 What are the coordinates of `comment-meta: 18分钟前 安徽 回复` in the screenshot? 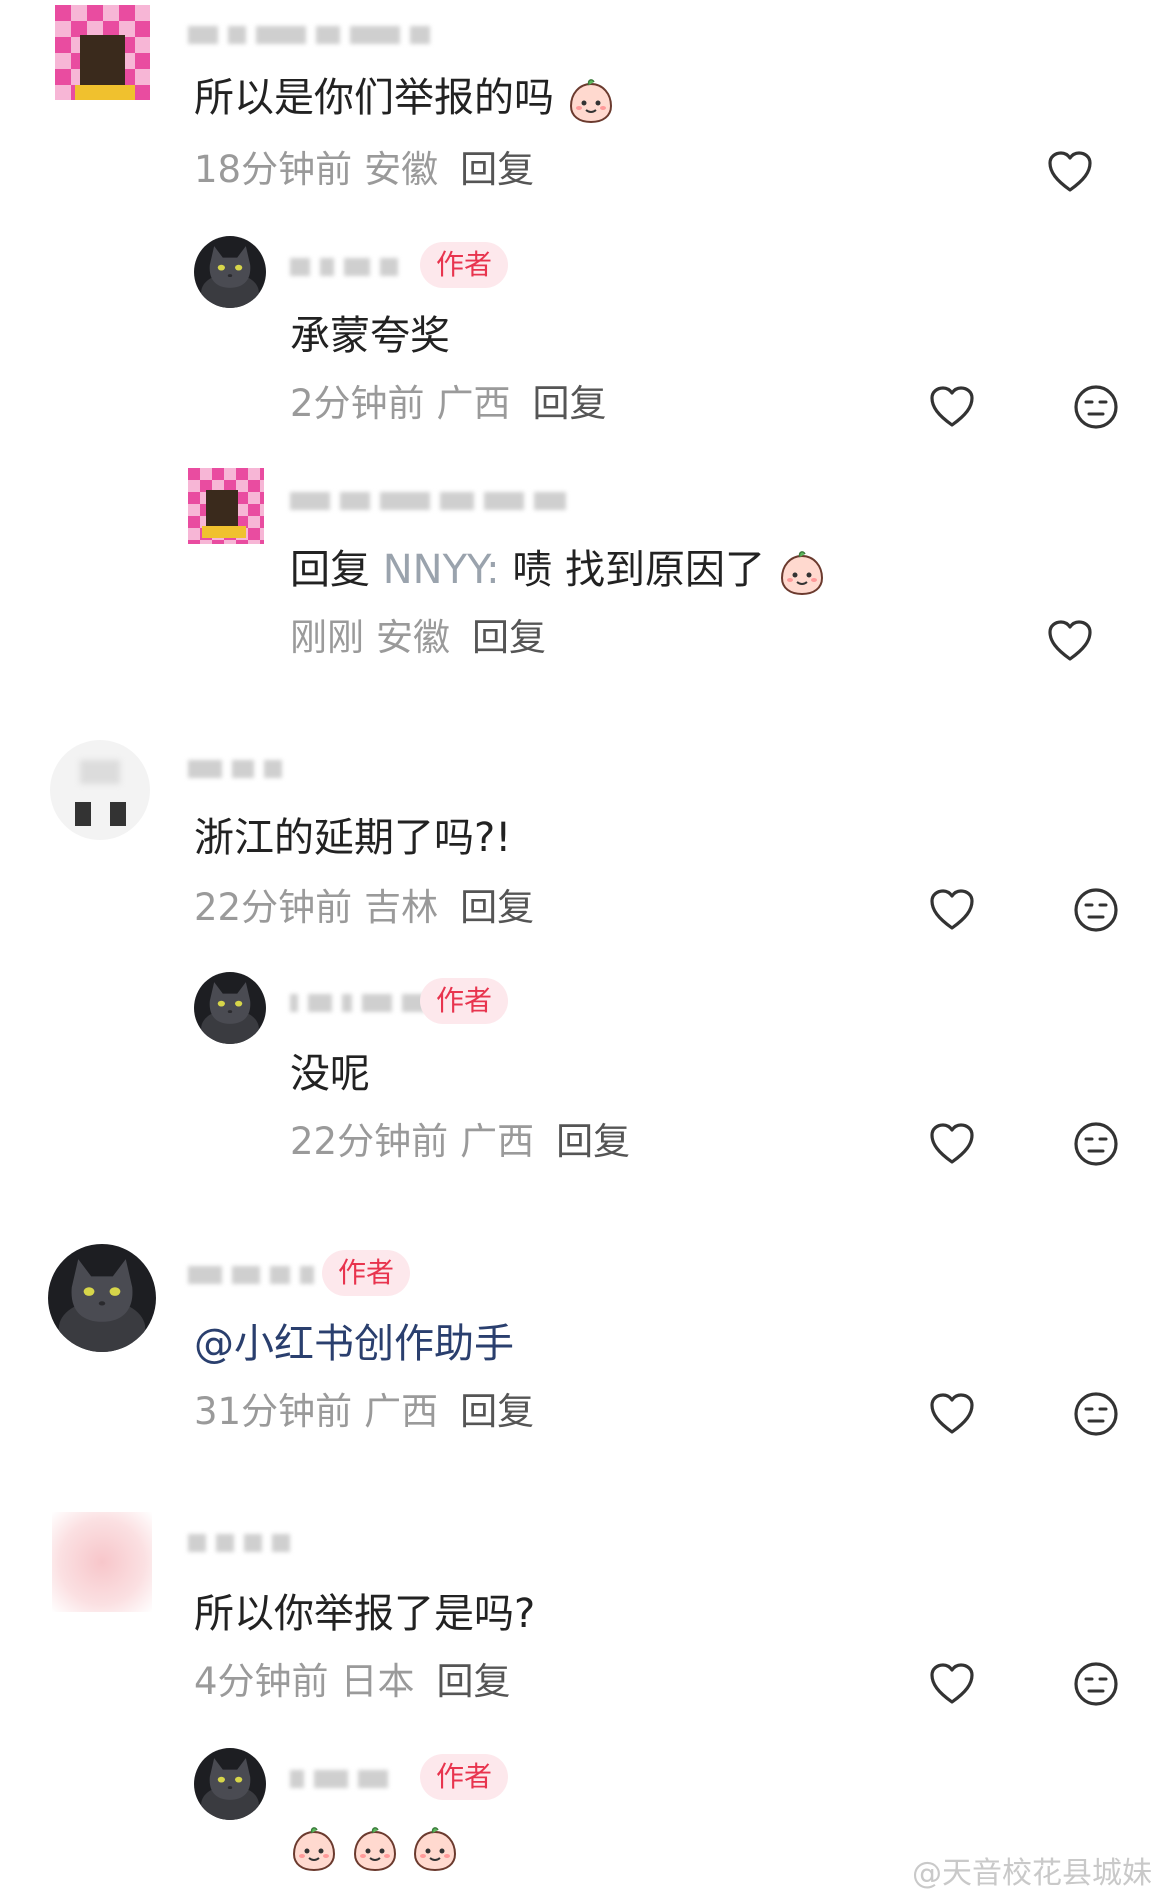 It's located at (364, 170).